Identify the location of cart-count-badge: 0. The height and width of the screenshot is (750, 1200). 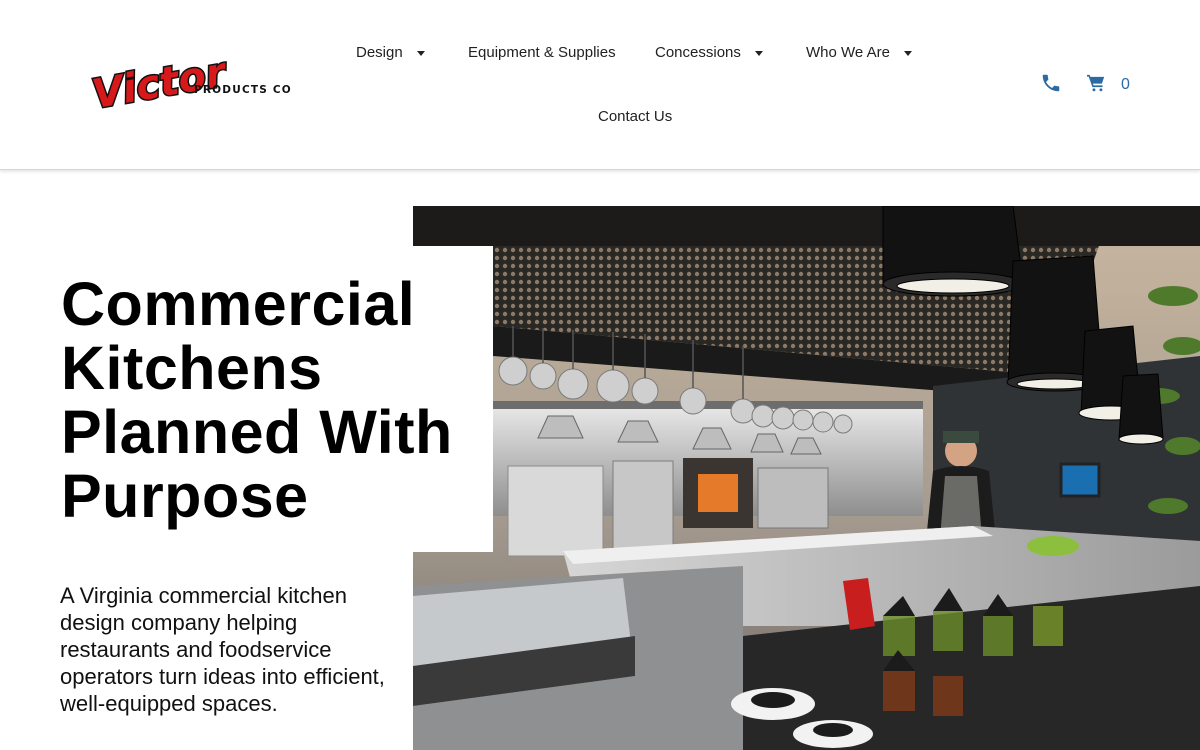
(1125, 84).